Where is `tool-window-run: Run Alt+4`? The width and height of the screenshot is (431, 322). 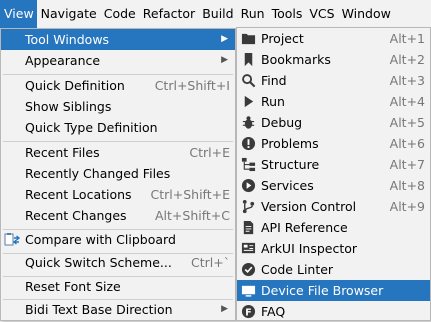 tool-window-run: Run Alt+4 is located at coordinates (333, 101).